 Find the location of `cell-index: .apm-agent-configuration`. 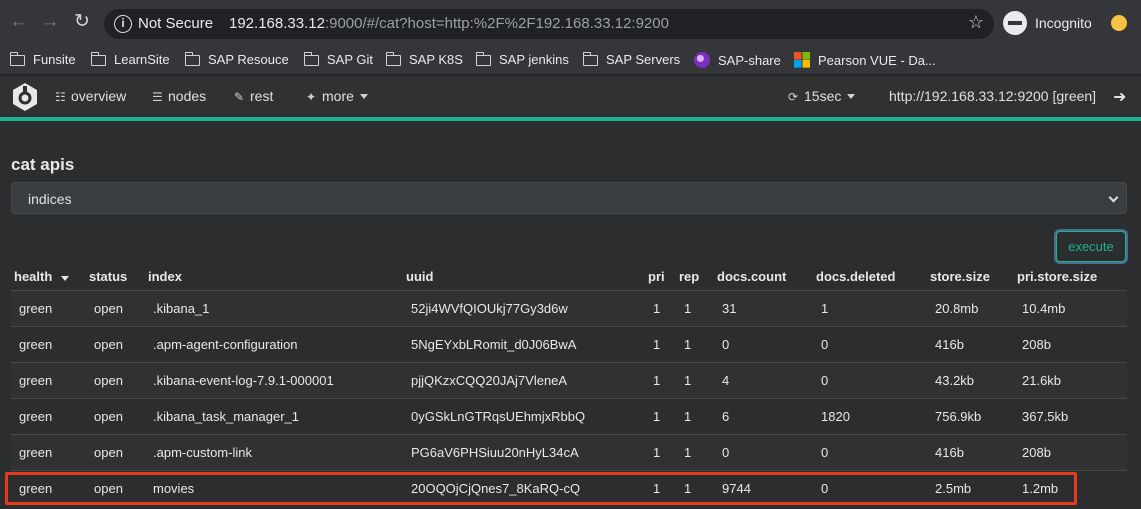

cell-index: .apm-agent-configuration is located at coordinates (225, 344).